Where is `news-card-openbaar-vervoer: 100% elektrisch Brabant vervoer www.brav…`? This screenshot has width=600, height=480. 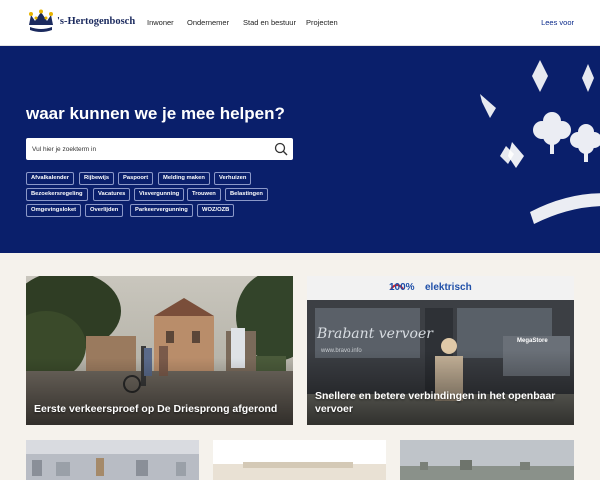 news-card-openbaar-vervoer: 100% elektrisch Brabant vervoer www.brav… is located at coordinates (440, 350).